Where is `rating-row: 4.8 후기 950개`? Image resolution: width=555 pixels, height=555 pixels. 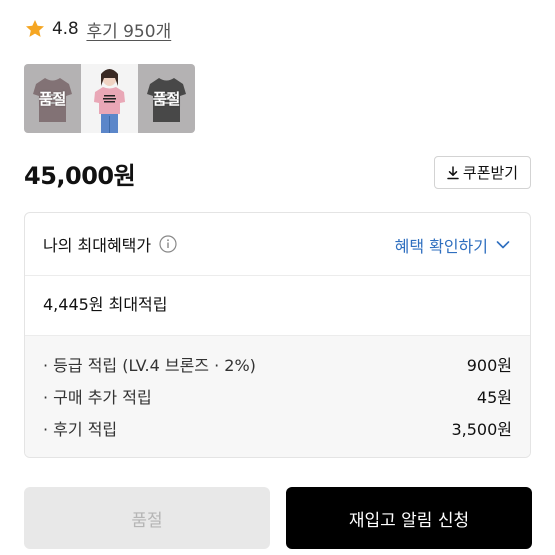 rating-row: 4.8 후기 950개 is located at coordinates (97, 29).